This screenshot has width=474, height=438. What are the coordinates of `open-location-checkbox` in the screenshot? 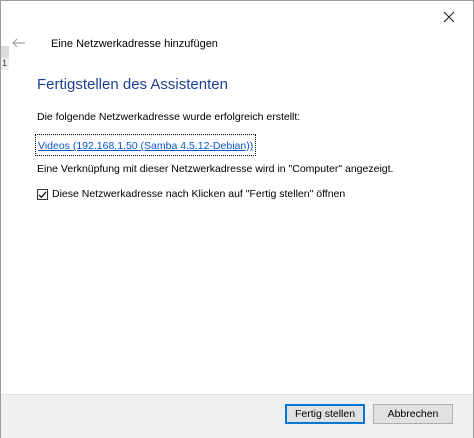 It's located at (42, 194).